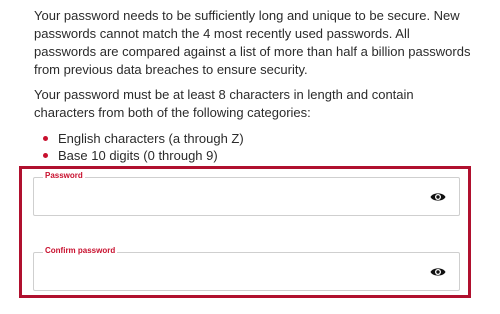 This screenshot has height=314, width=500. I want to click on category-label: Base 10 digits (0 through 9), so click(138, 155).